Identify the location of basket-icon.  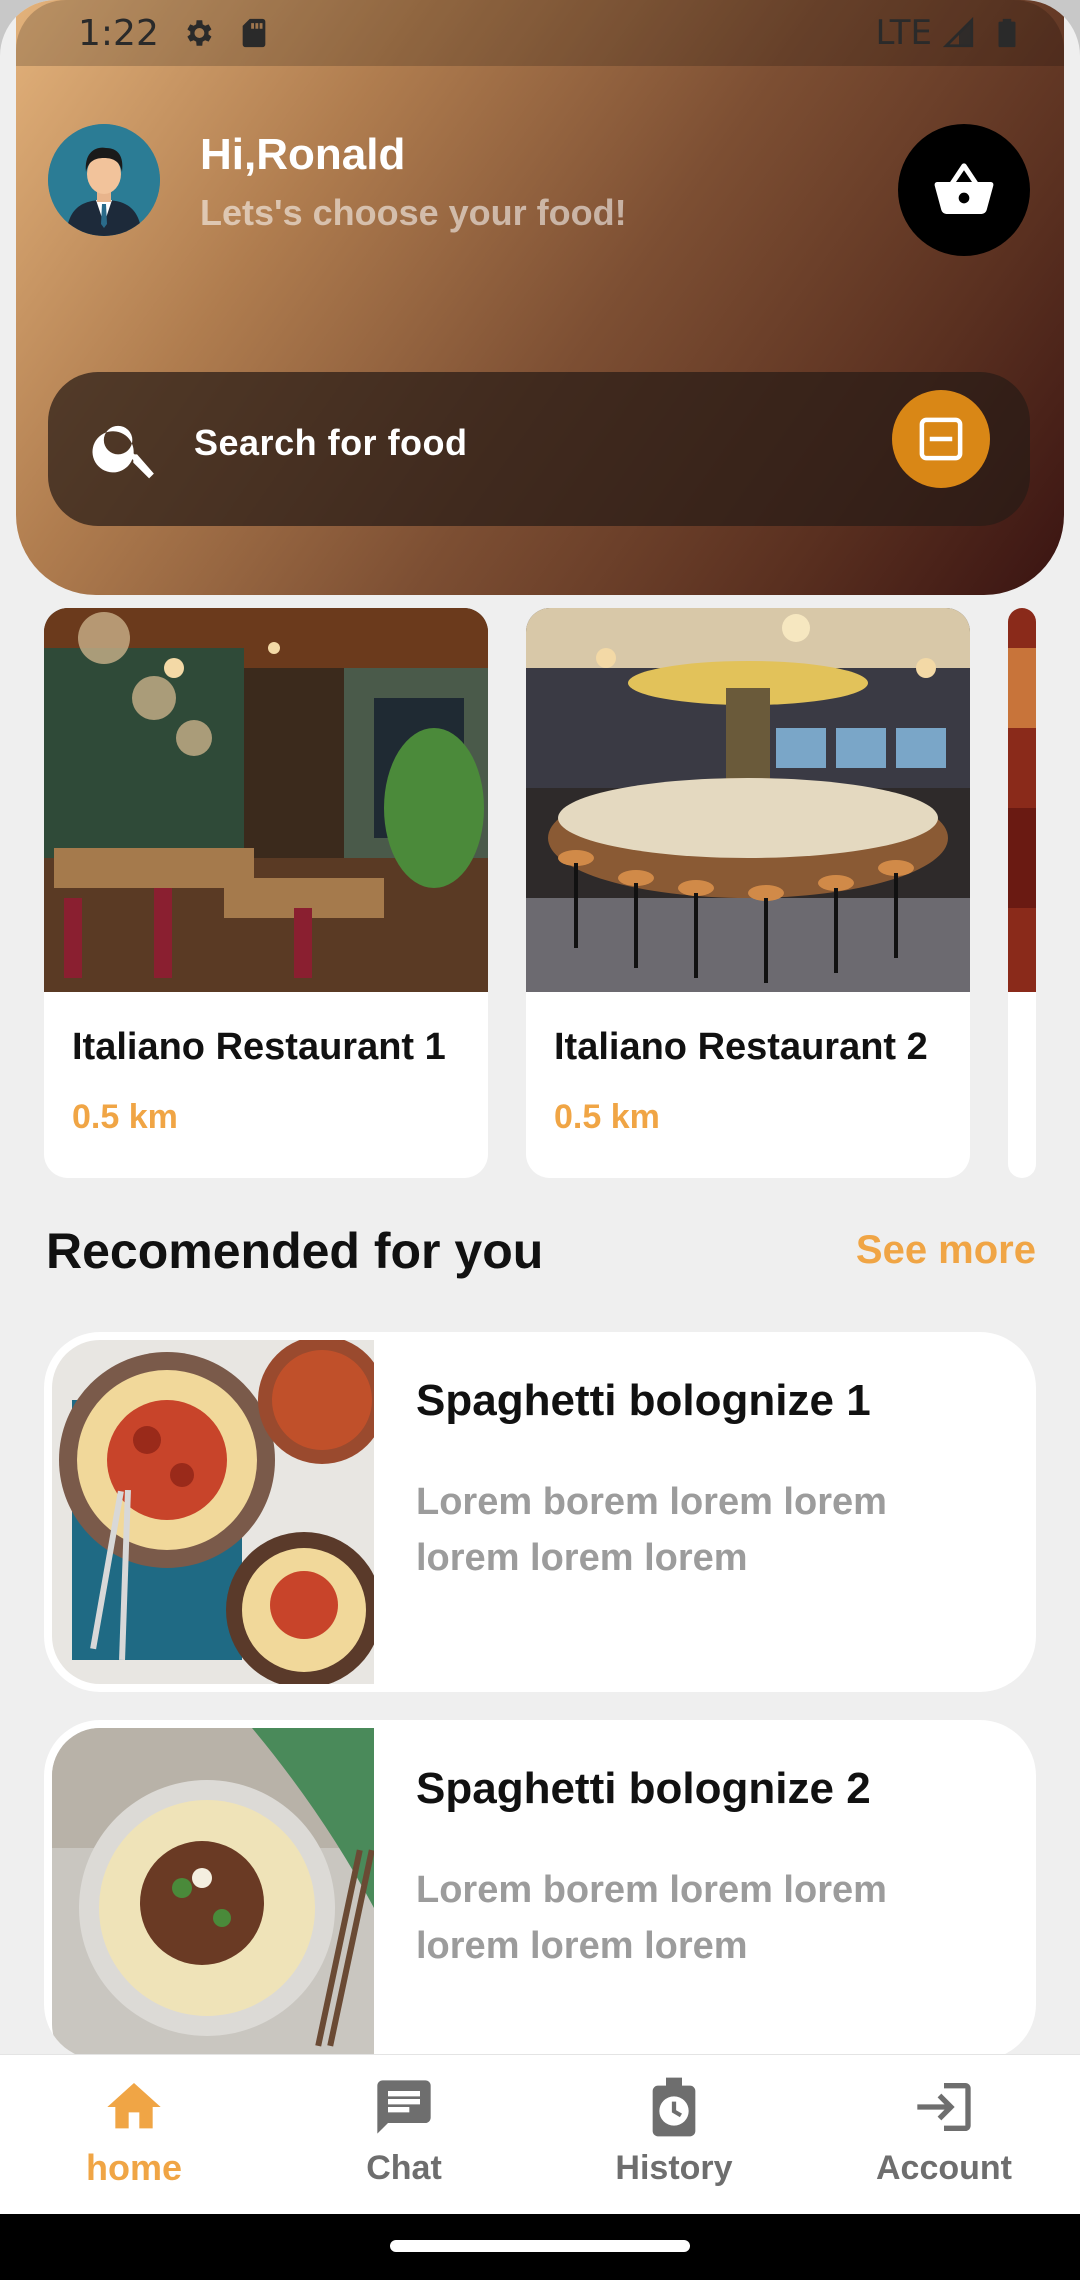
(964, 189).